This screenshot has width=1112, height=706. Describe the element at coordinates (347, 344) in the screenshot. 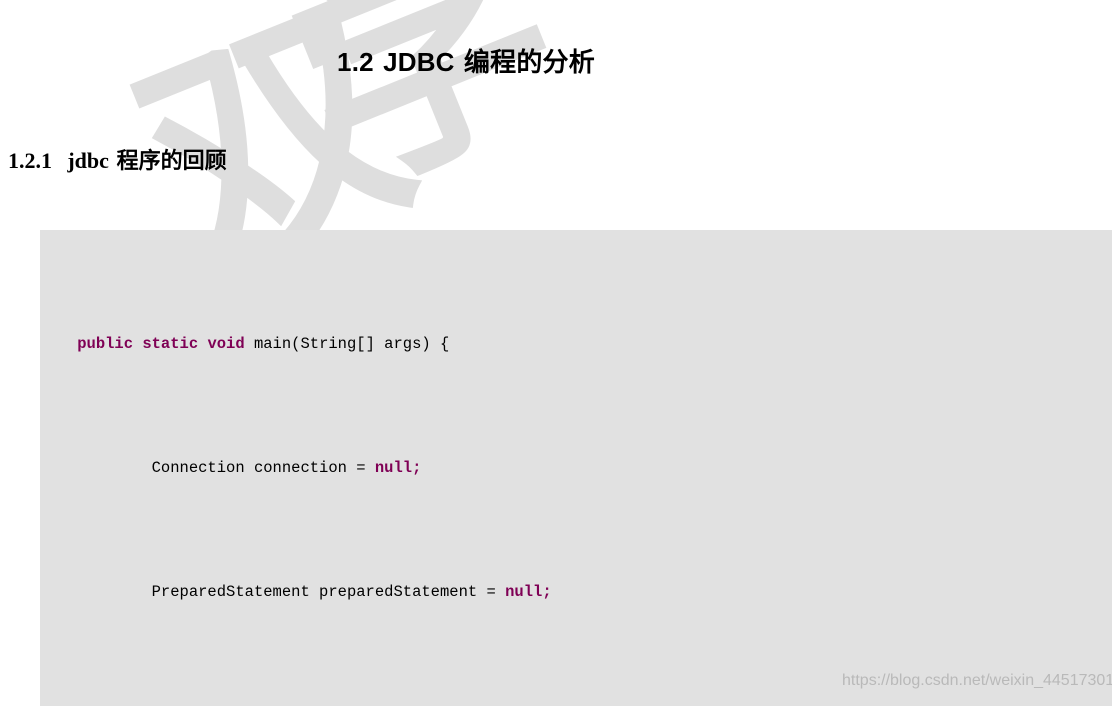

I see `code-token-plain: main(String[] args) {` at that location.